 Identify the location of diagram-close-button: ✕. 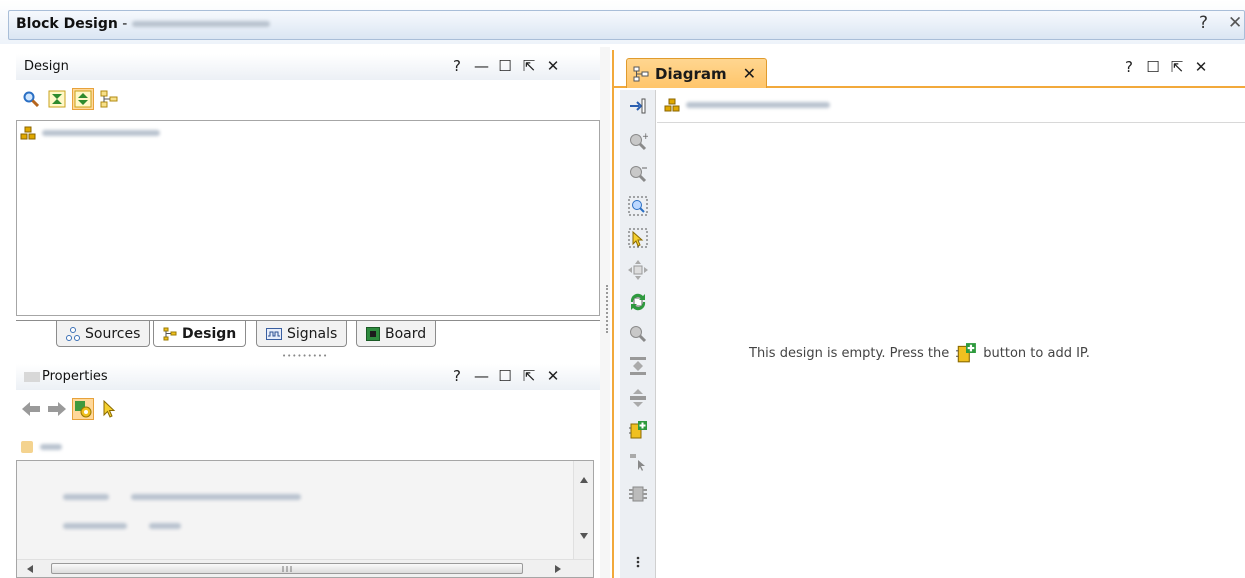
(1201, 67).